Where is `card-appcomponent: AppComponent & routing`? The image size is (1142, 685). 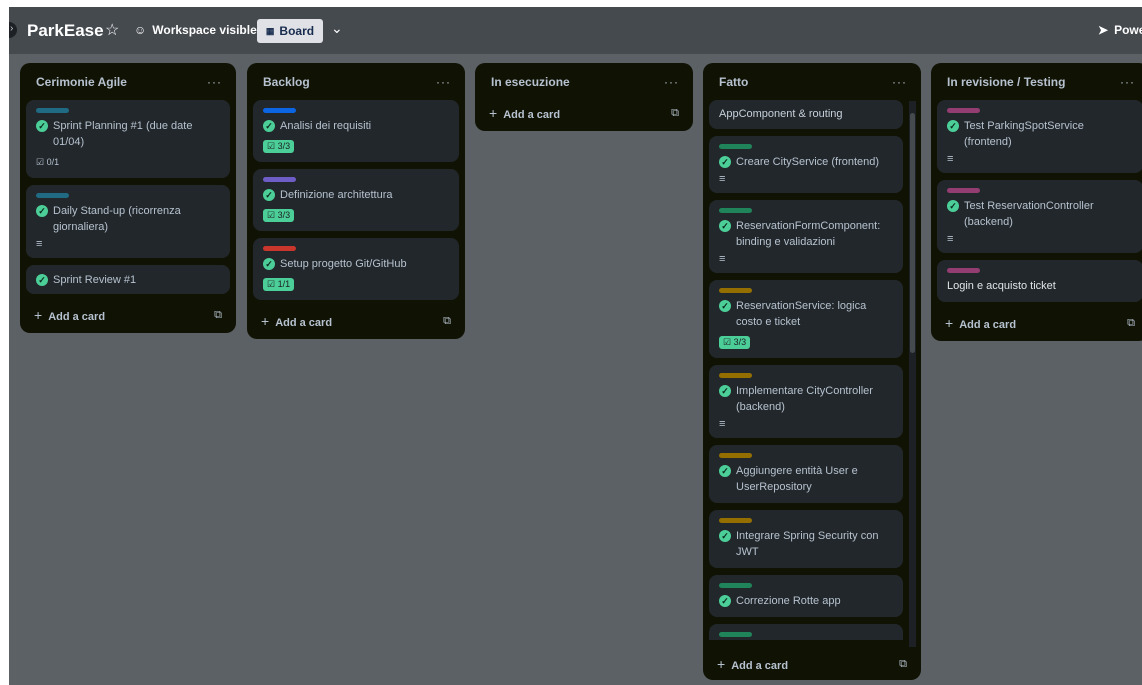 card-appcomponent: AppComponent & routing is located at coordinates (806, 114).